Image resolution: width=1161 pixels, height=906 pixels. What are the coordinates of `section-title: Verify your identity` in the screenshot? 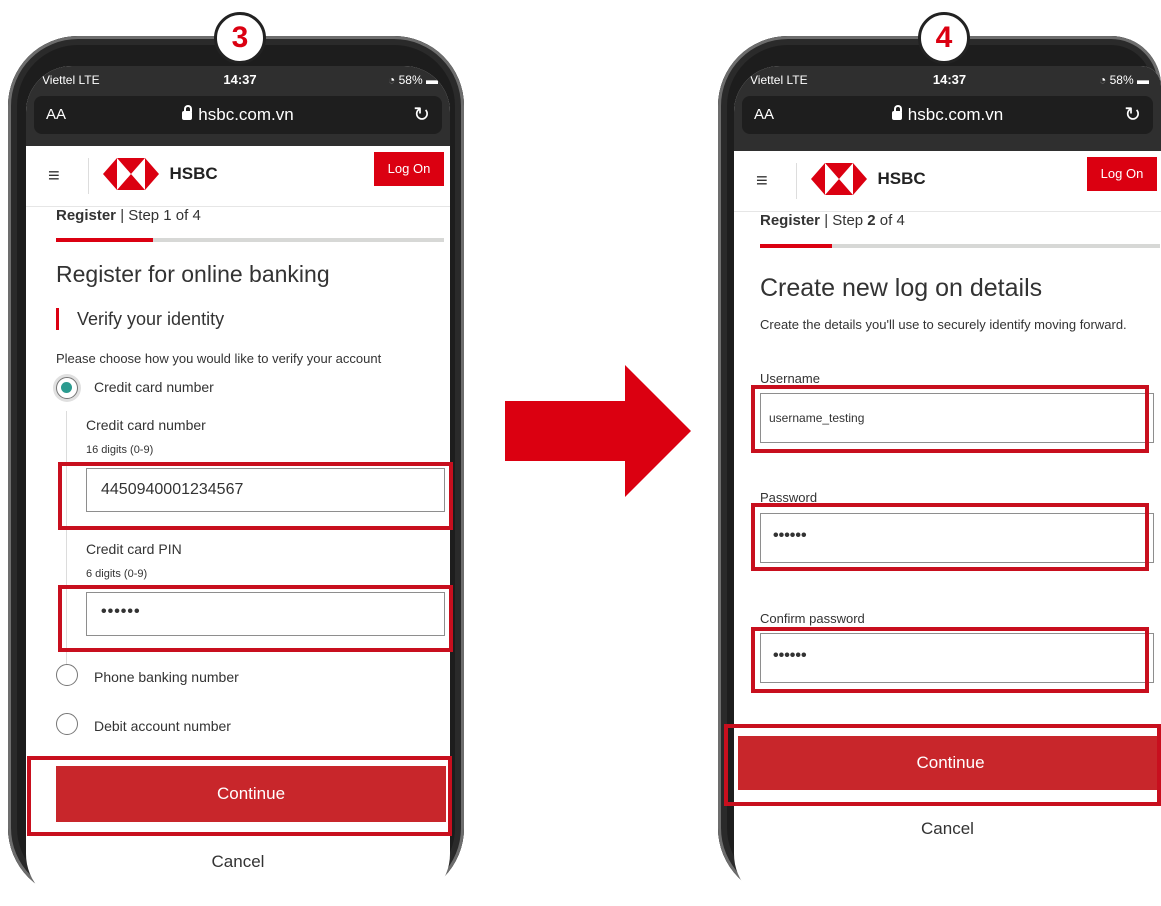 It's located at (140, 319).